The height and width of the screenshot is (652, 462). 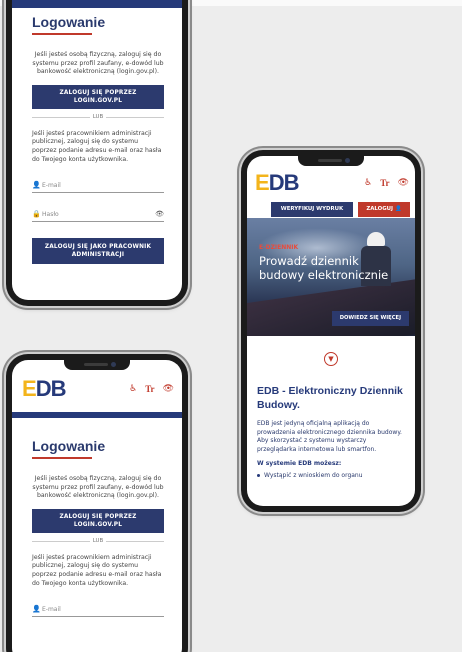 I want to click on list-title: W systemie EDB możesz:, so click(x=299, y=463).